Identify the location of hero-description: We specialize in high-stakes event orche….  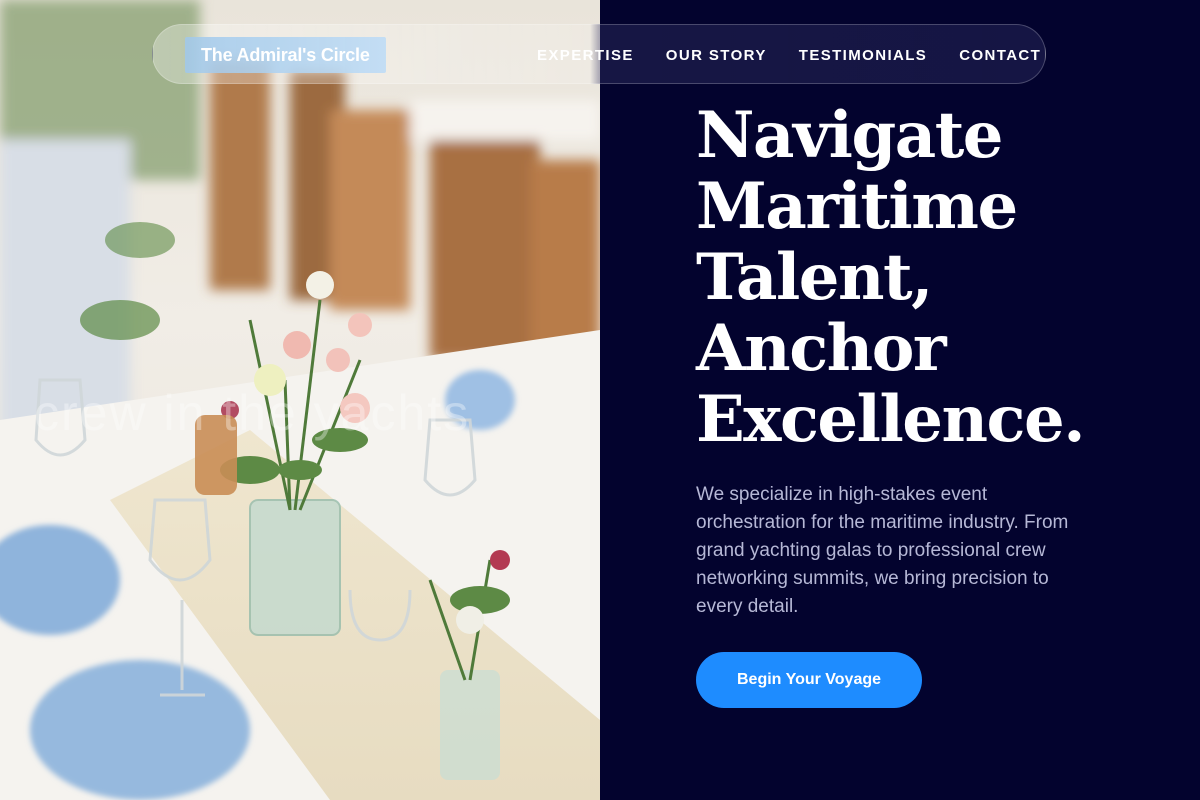
(882, 550).